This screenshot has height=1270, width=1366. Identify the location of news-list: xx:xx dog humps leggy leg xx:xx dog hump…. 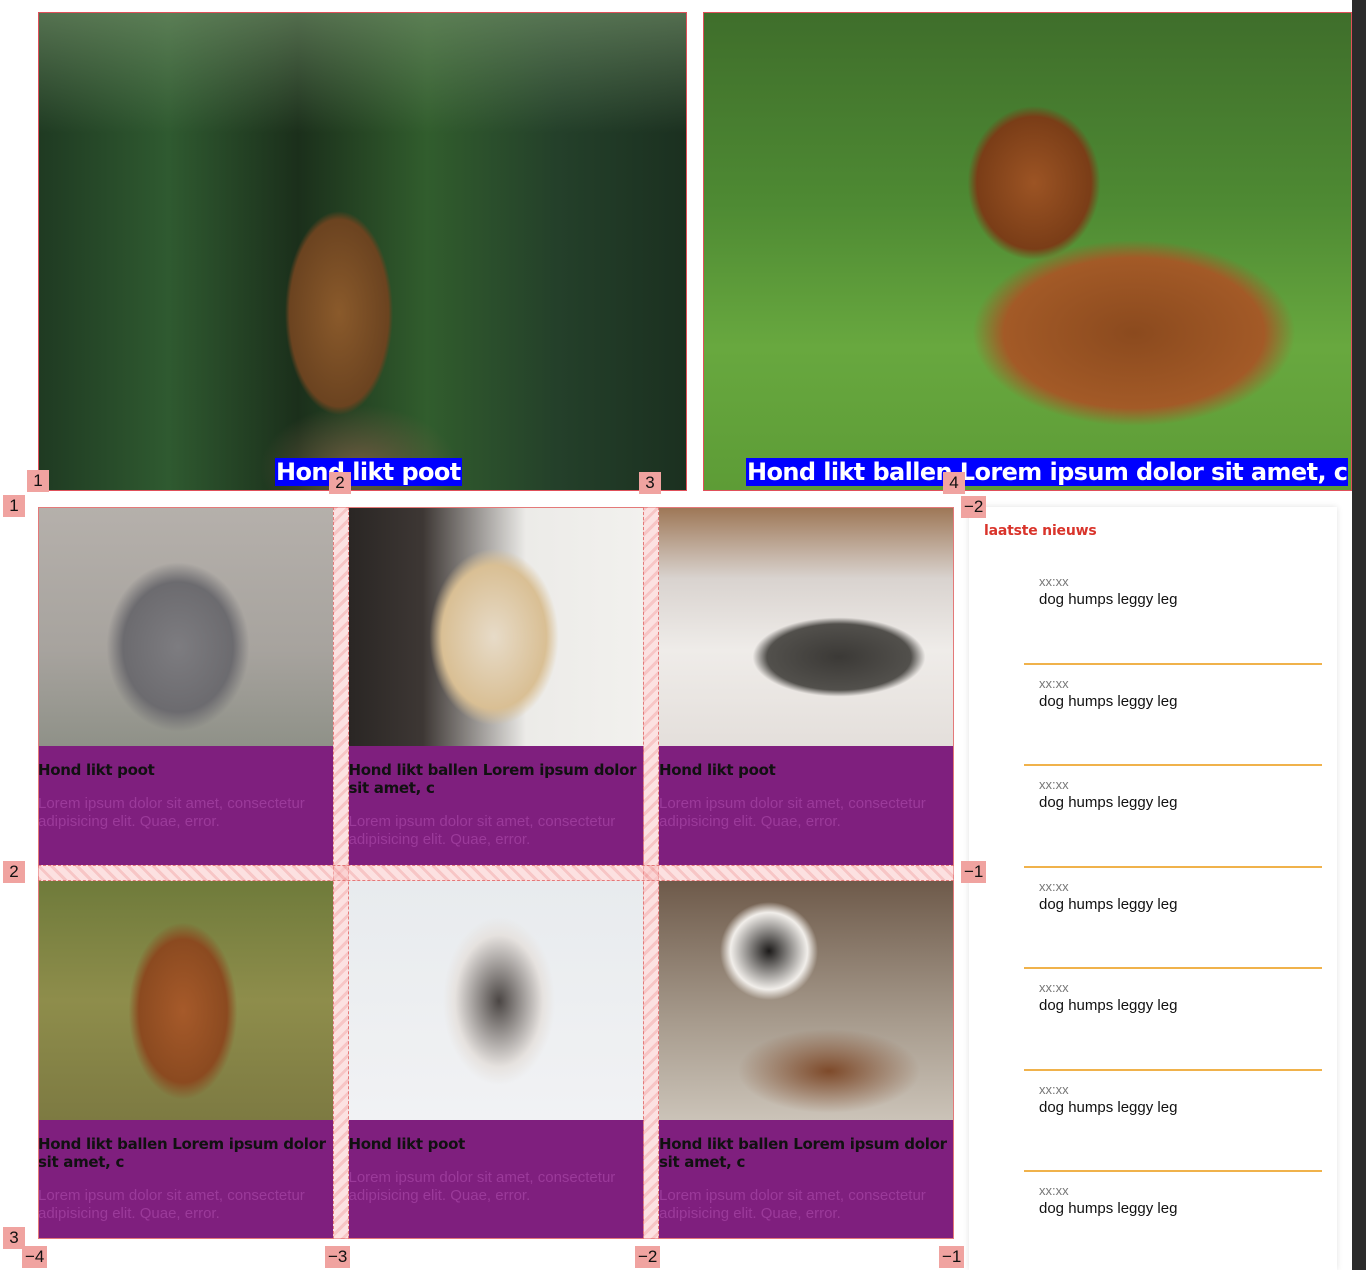
(1153, 916).